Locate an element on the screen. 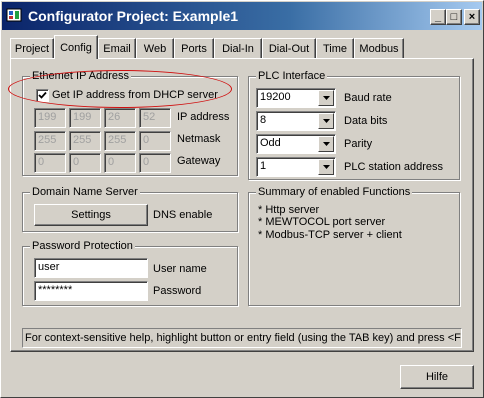 This screenshot has height=398, width=484. maximize-icon: □ is located at coordinates (454, 16).